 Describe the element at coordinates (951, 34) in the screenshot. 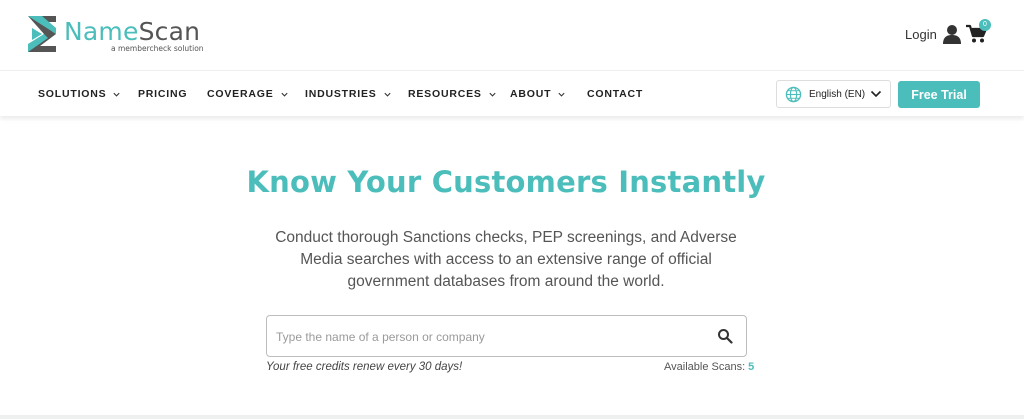

I see `user-icon` at that location.